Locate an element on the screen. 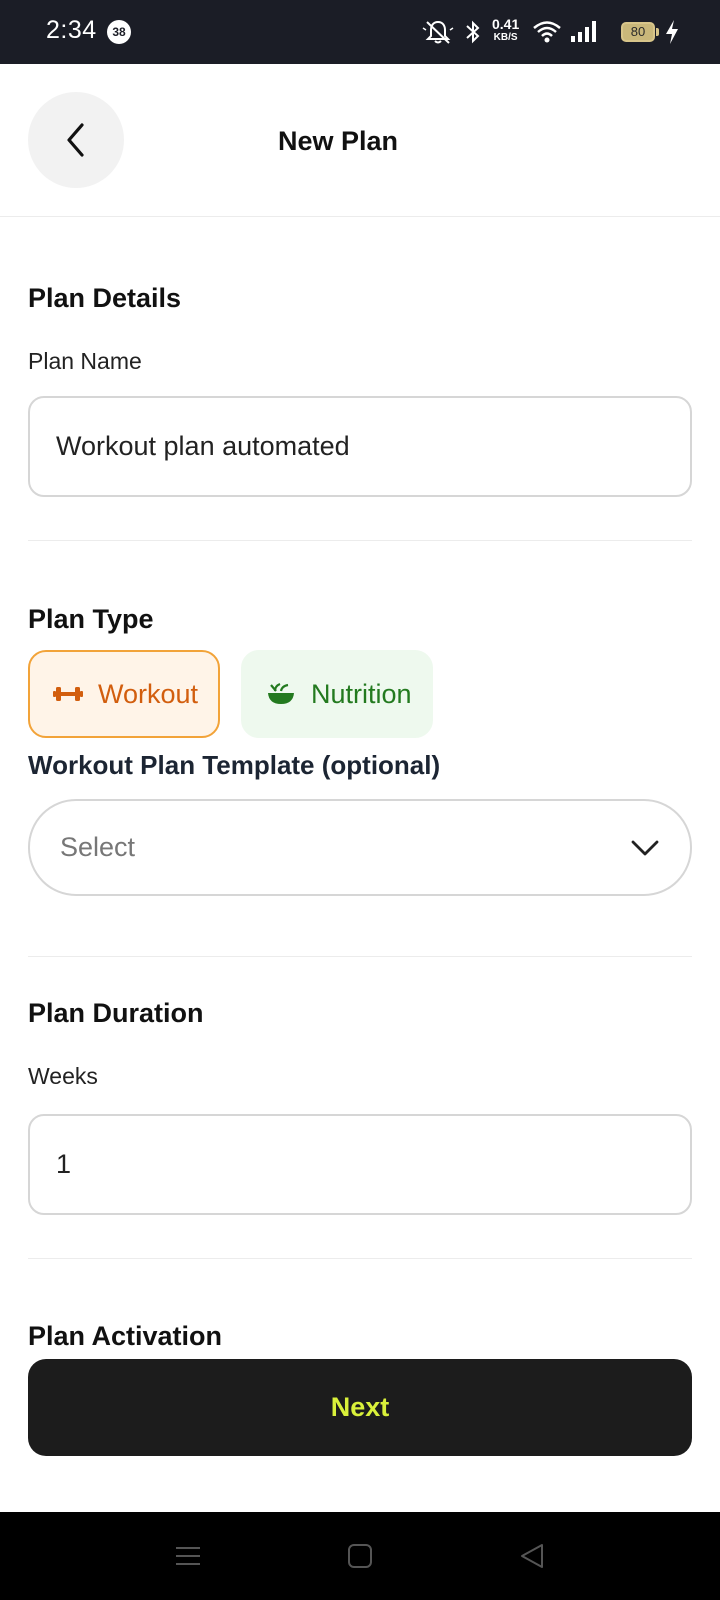 Image resolution: width=720 pixels, height=1600 pixels. template-select-placeholder: Select is located at coordinates (98, 847).